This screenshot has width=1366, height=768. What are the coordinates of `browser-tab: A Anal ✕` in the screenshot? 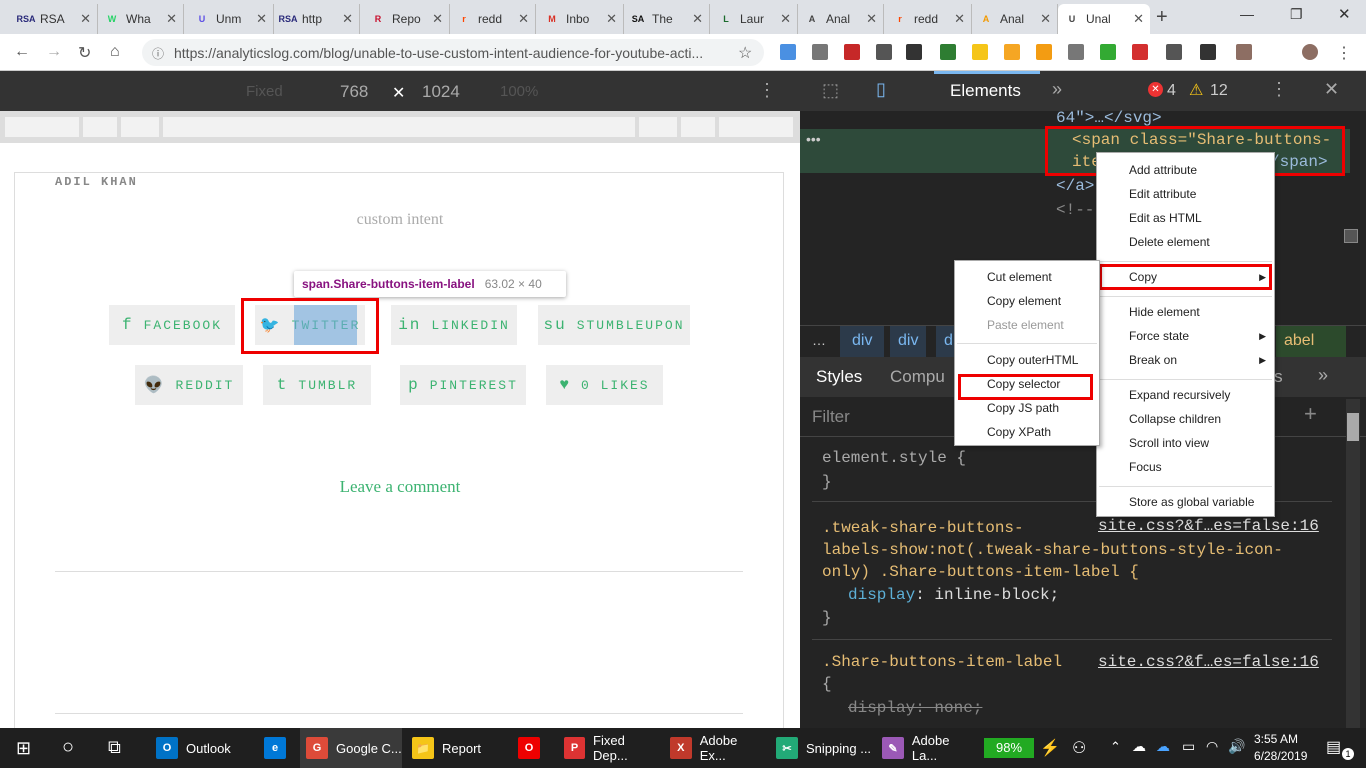 It's located at (841, 19).